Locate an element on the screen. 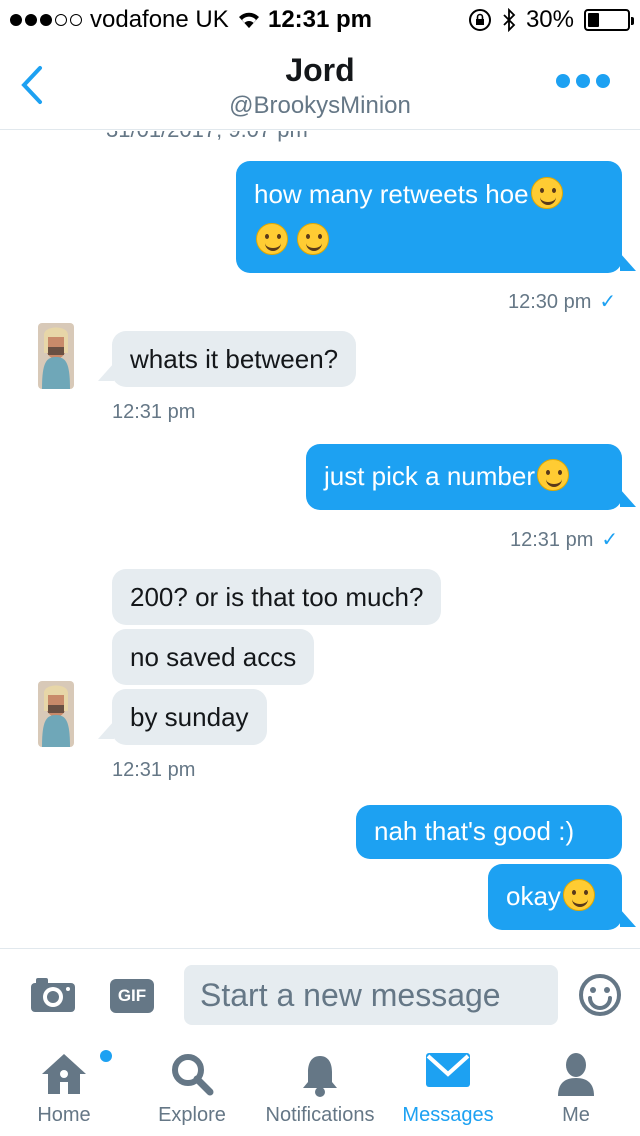 The width and height of the screenshot is (640, 1136). winking-face-tongue-icon is located at coordinates (546, 193).